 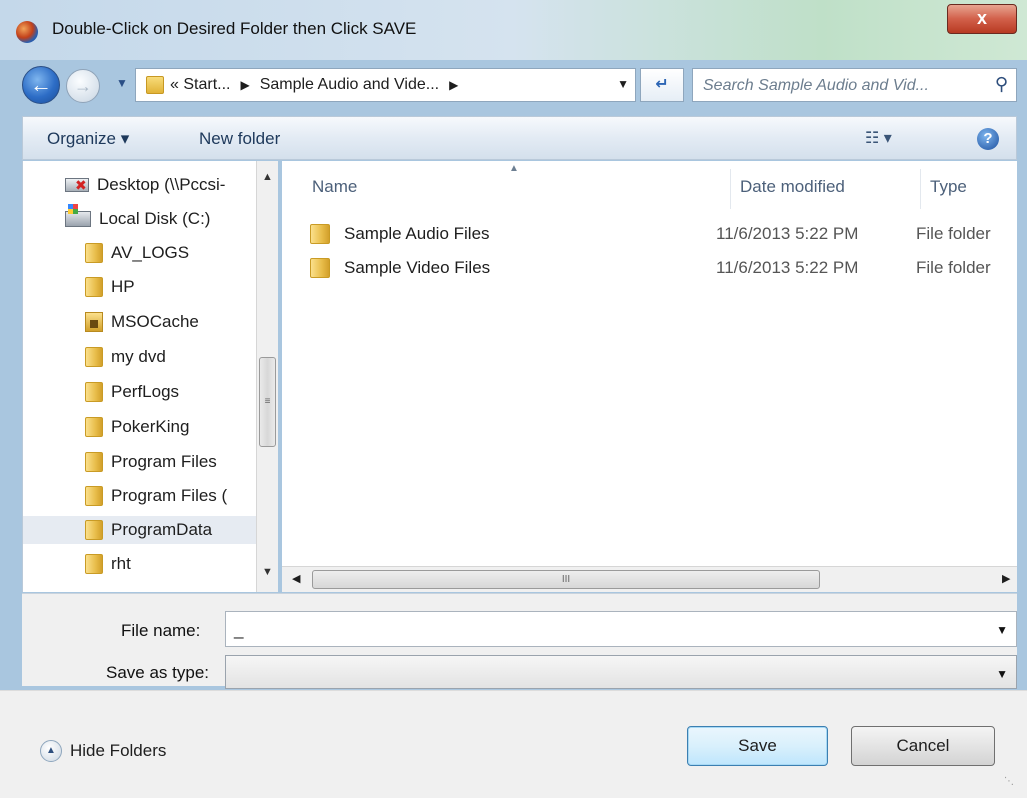 I want to click on tree-item-av-logs: AV_LOGS, so click(x=180, y=253).